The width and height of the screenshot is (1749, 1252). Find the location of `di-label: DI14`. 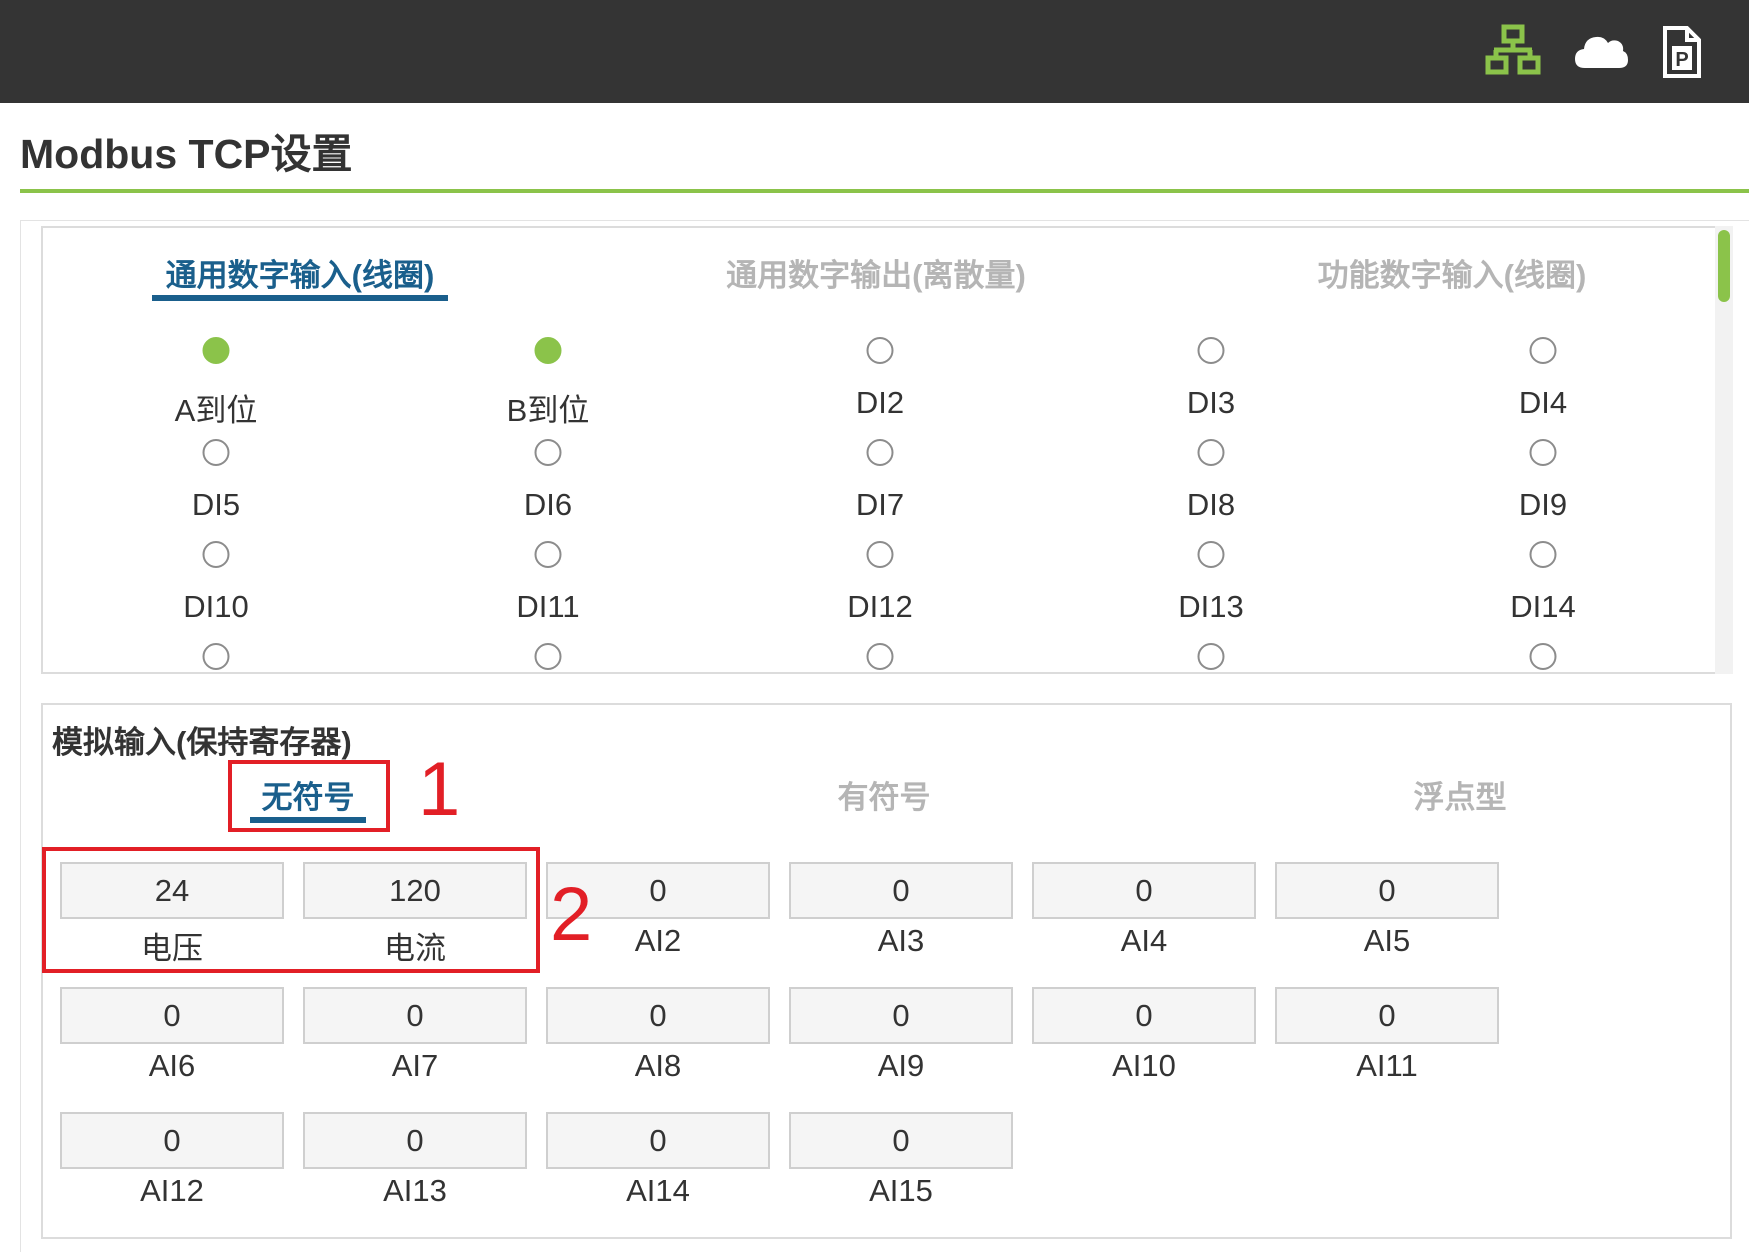

di-label: DI14 is located at coordinates (1543, 606).